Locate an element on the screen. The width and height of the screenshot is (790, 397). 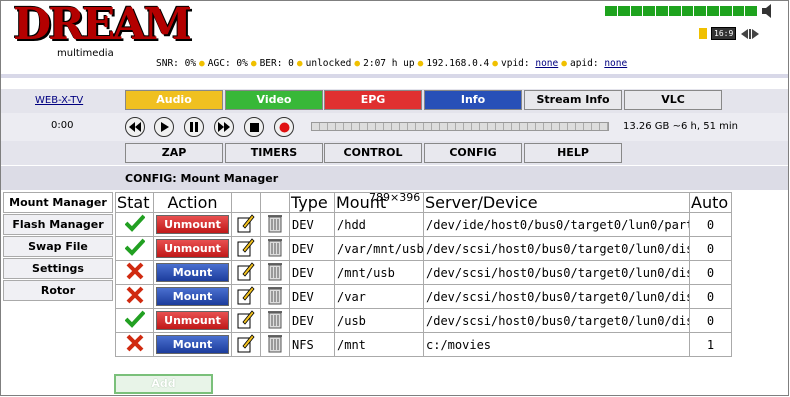
forward-icon is located at coordinates (224, 127).